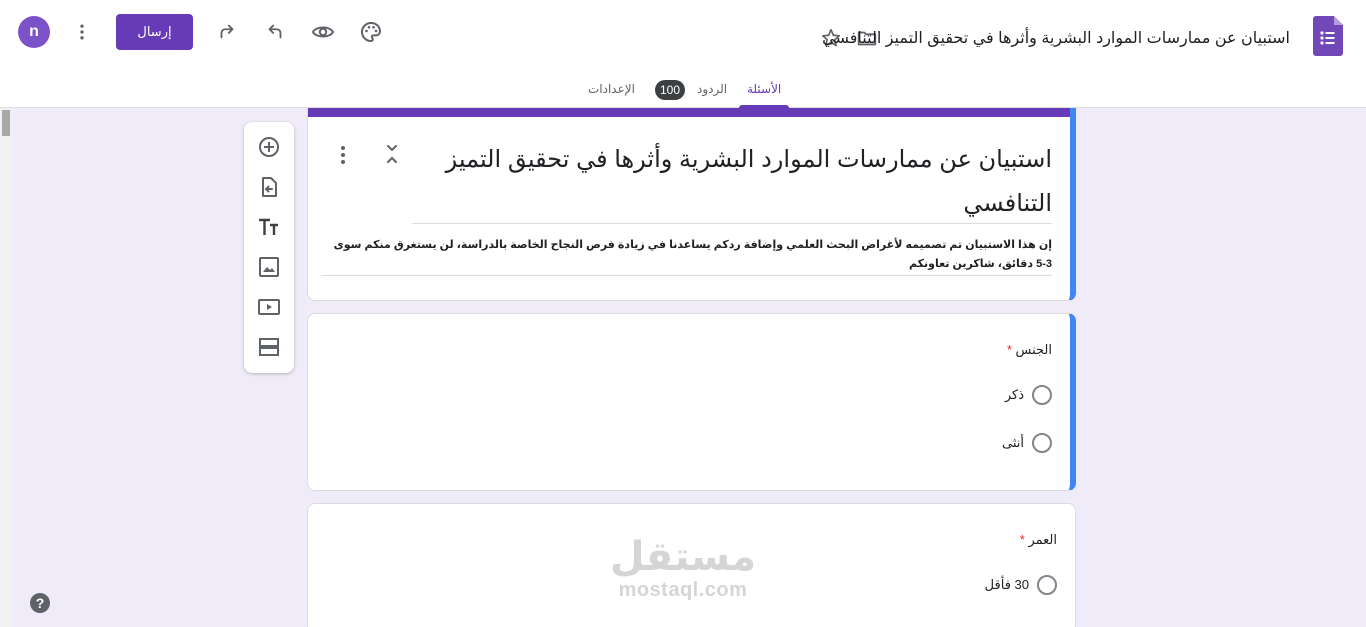  What do you see at coordinates (1033, 349) in the screenshot?
I see `question-label: الجنس` at bounding box center [1033, 349].